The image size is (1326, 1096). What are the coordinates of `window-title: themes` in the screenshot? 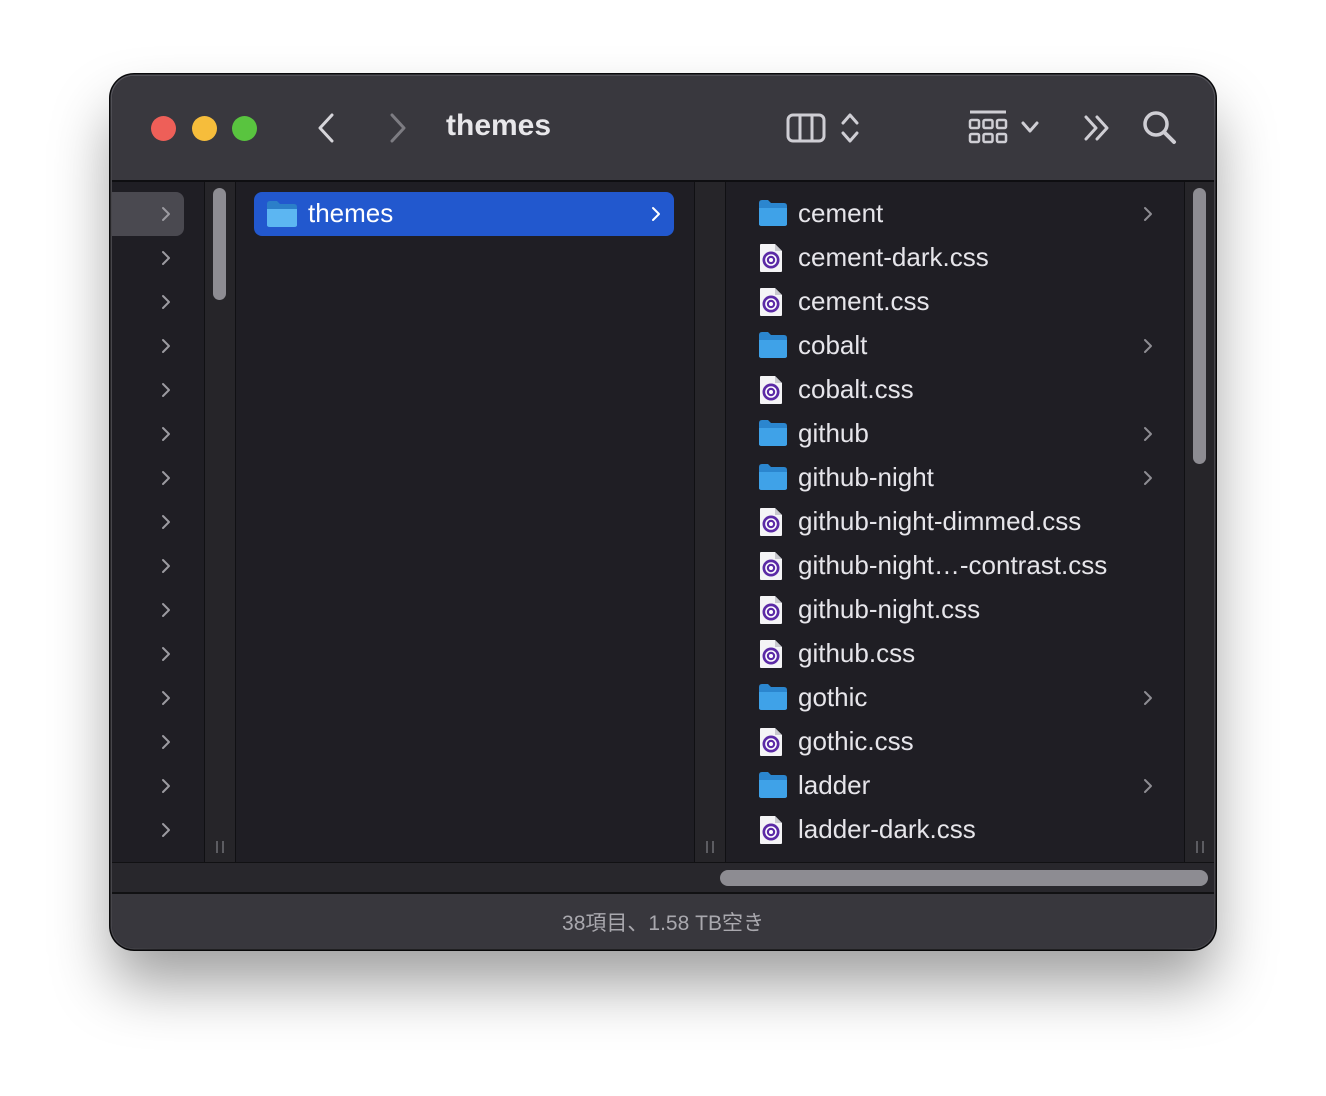 It's located at (499, 125).